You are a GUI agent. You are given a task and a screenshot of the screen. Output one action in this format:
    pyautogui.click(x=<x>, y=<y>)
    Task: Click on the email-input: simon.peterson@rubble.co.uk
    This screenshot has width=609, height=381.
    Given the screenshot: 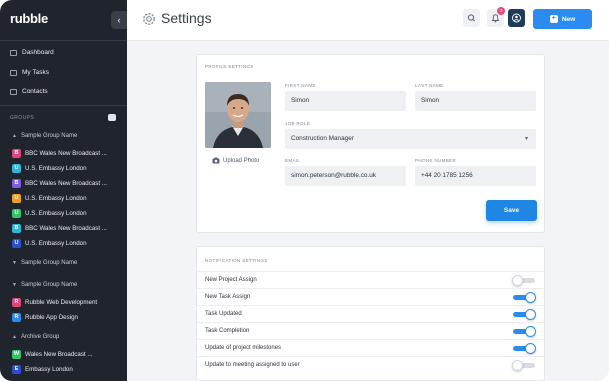 What is the action you would take?
    pyautogui.click(x=345, y=176)
    